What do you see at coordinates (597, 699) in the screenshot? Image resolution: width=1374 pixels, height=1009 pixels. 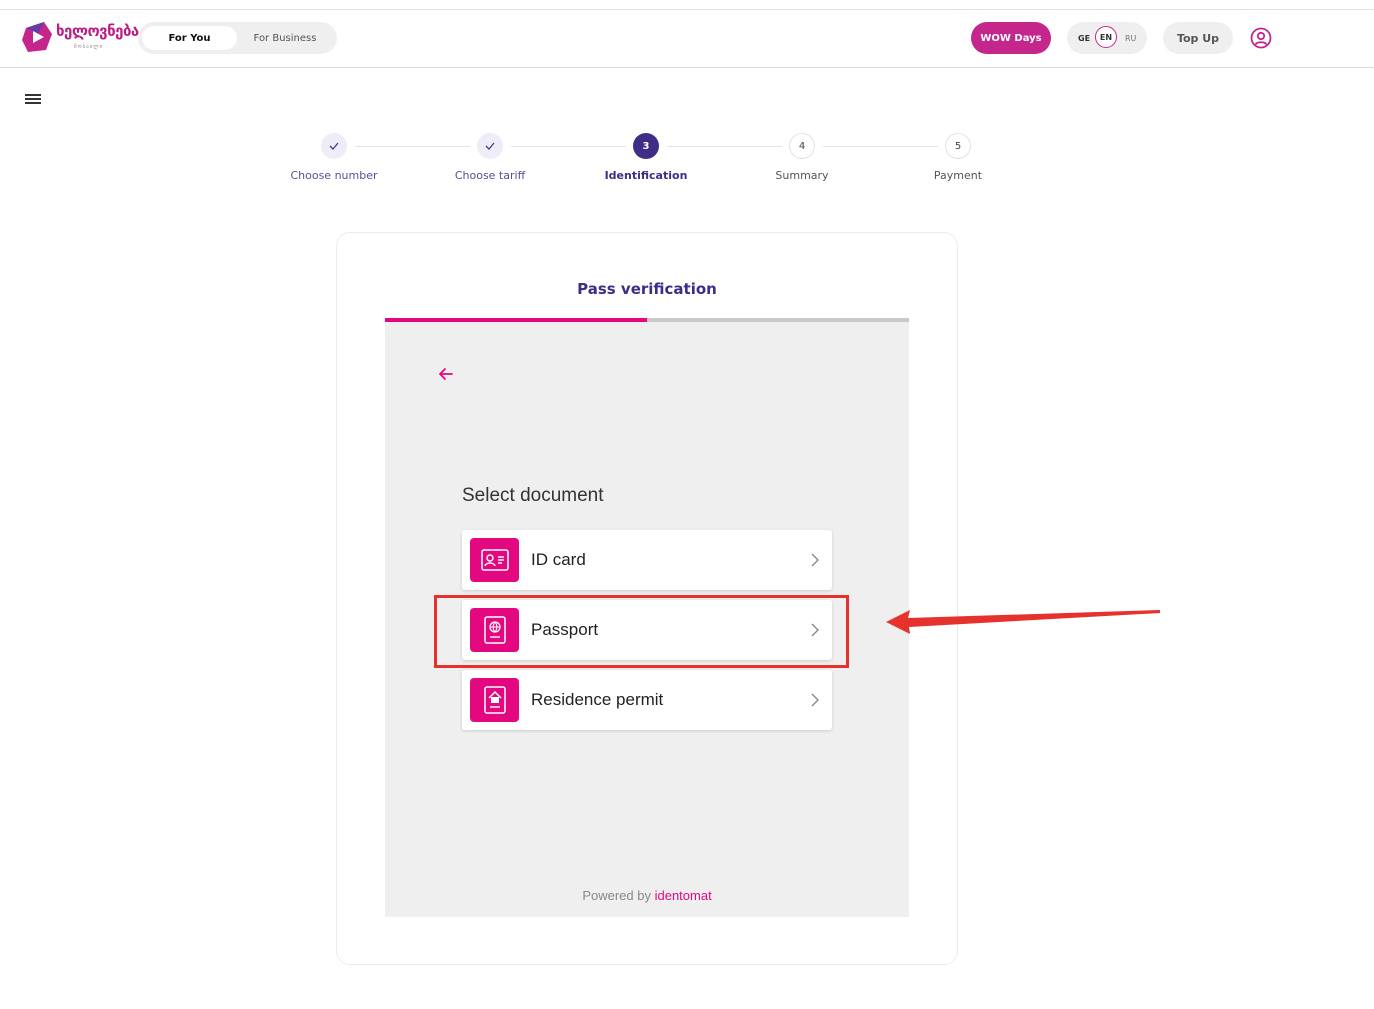 I see `residence-permit-label: Residence permit` at bounding box center [597, 699].